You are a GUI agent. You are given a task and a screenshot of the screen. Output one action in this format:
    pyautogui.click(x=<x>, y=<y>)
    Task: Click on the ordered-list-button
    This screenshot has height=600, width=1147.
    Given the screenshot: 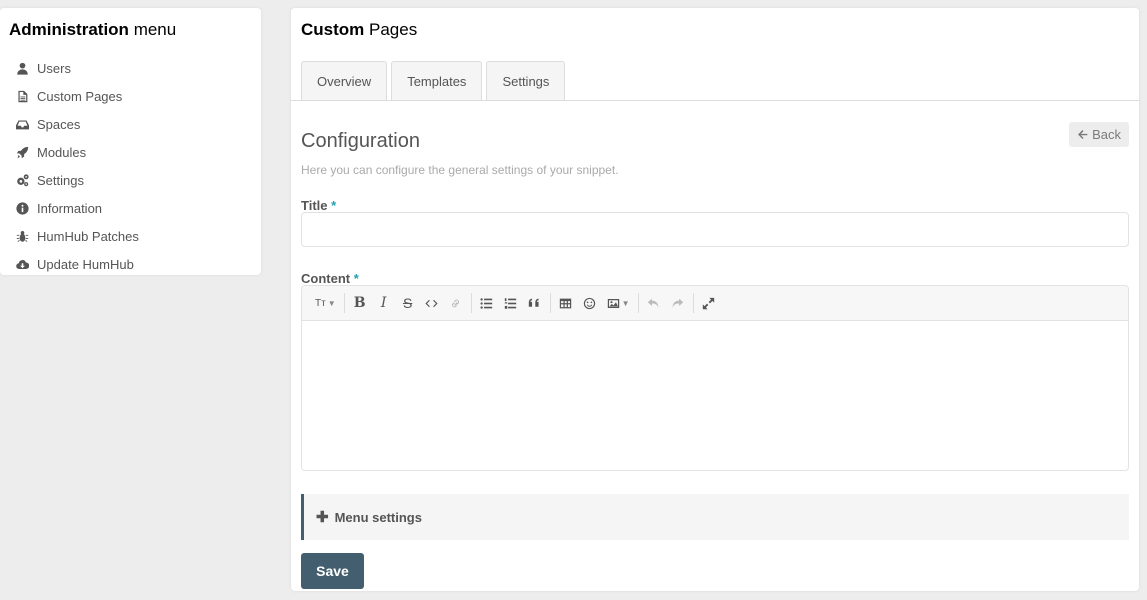 What is the action you would take?
    pyautogui.click(x=511, y=303)
    